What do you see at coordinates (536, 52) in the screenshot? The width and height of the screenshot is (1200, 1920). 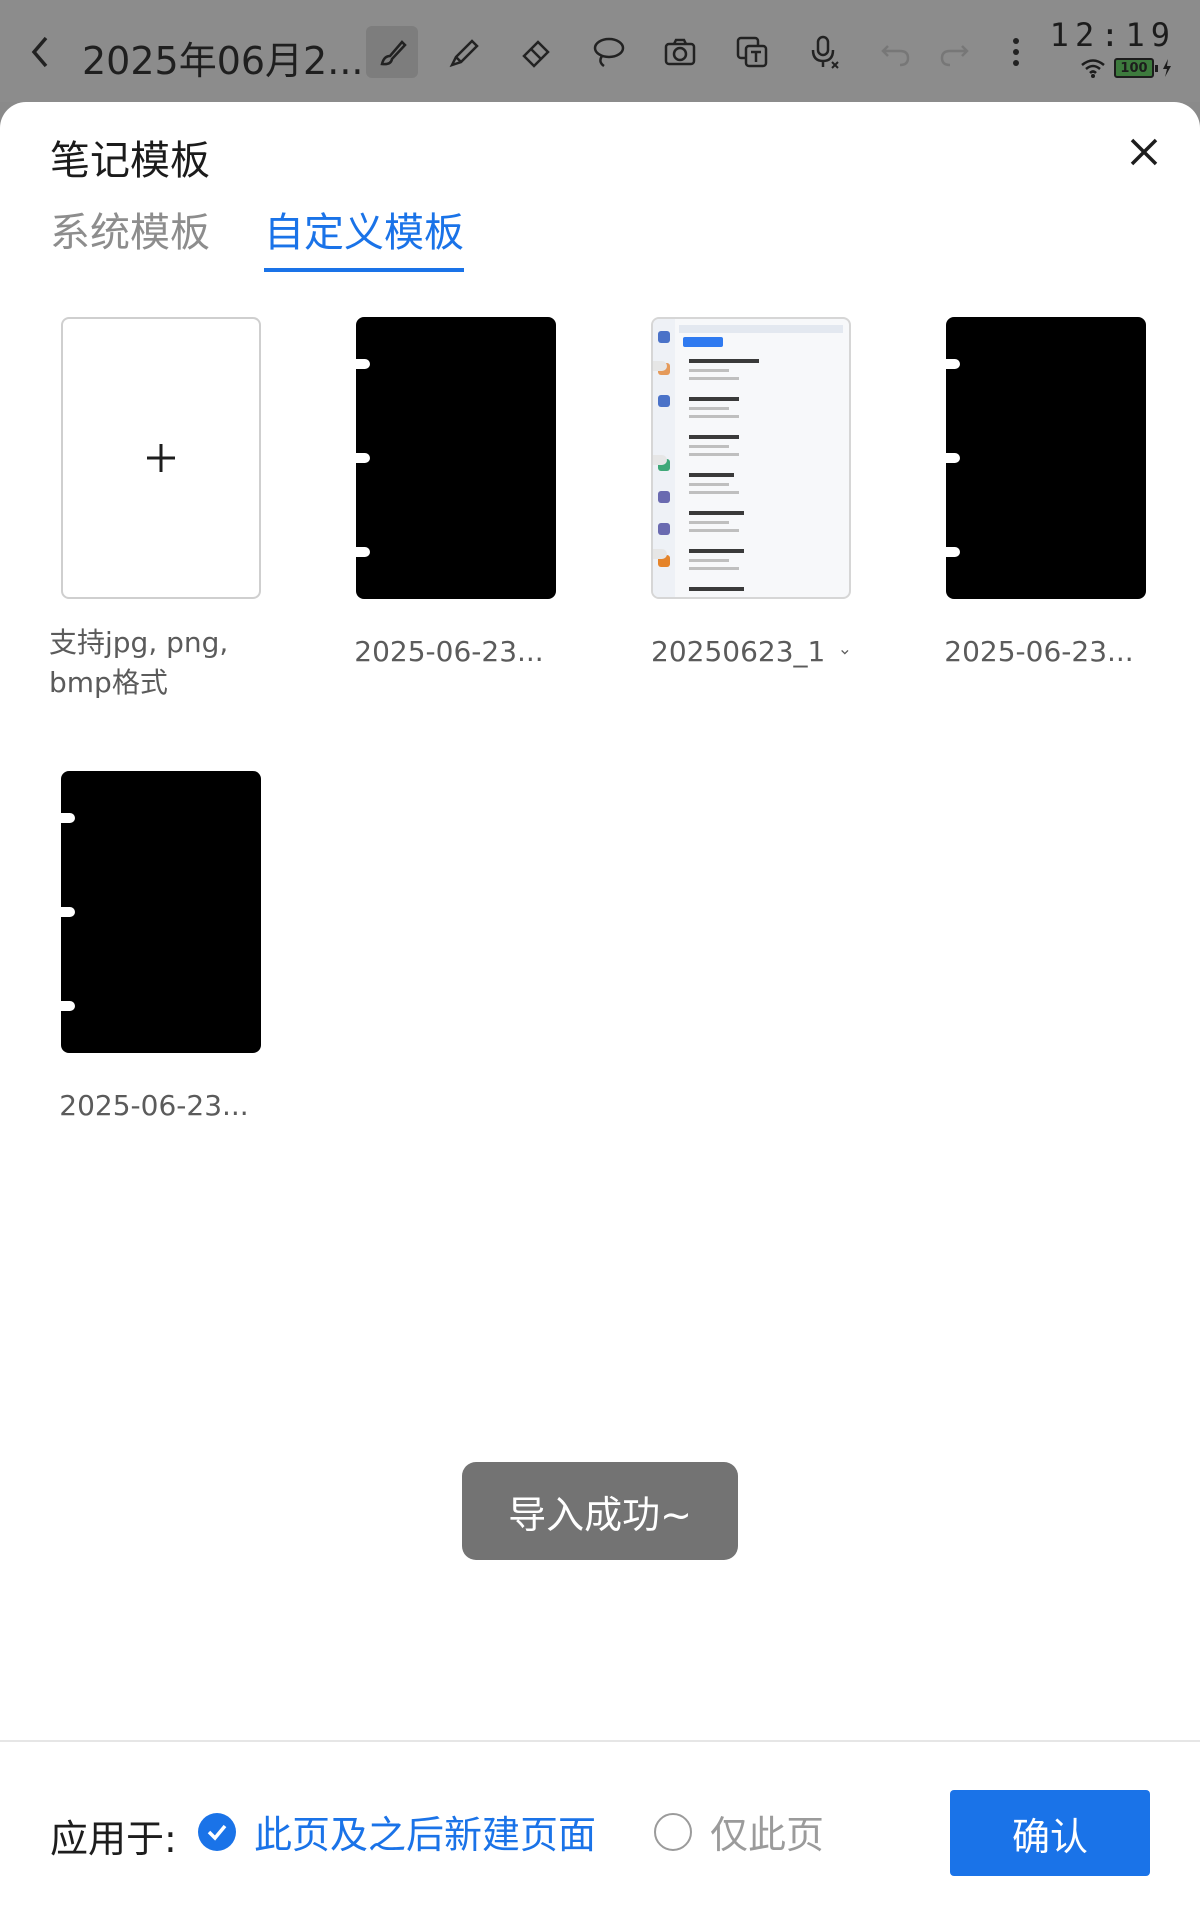 I see `eraser-icon` at bounding box center [536, 52].